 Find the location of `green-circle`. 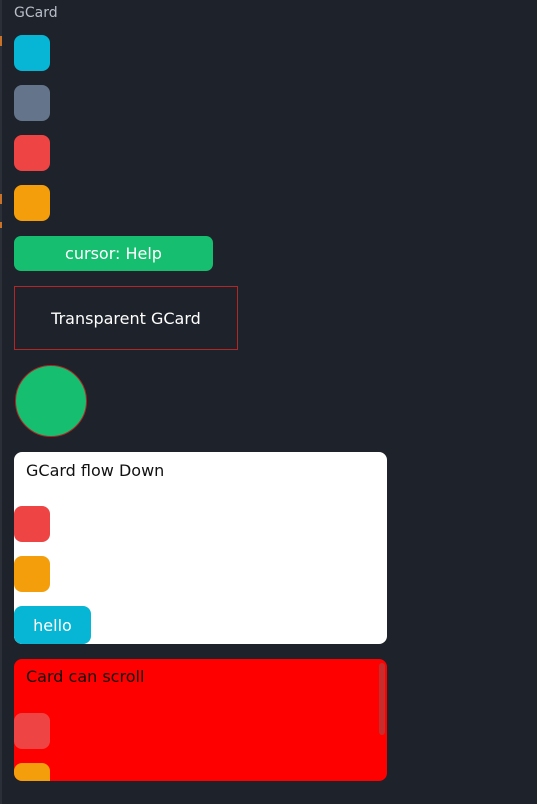

green-circle is located at coordinates (51, 401).